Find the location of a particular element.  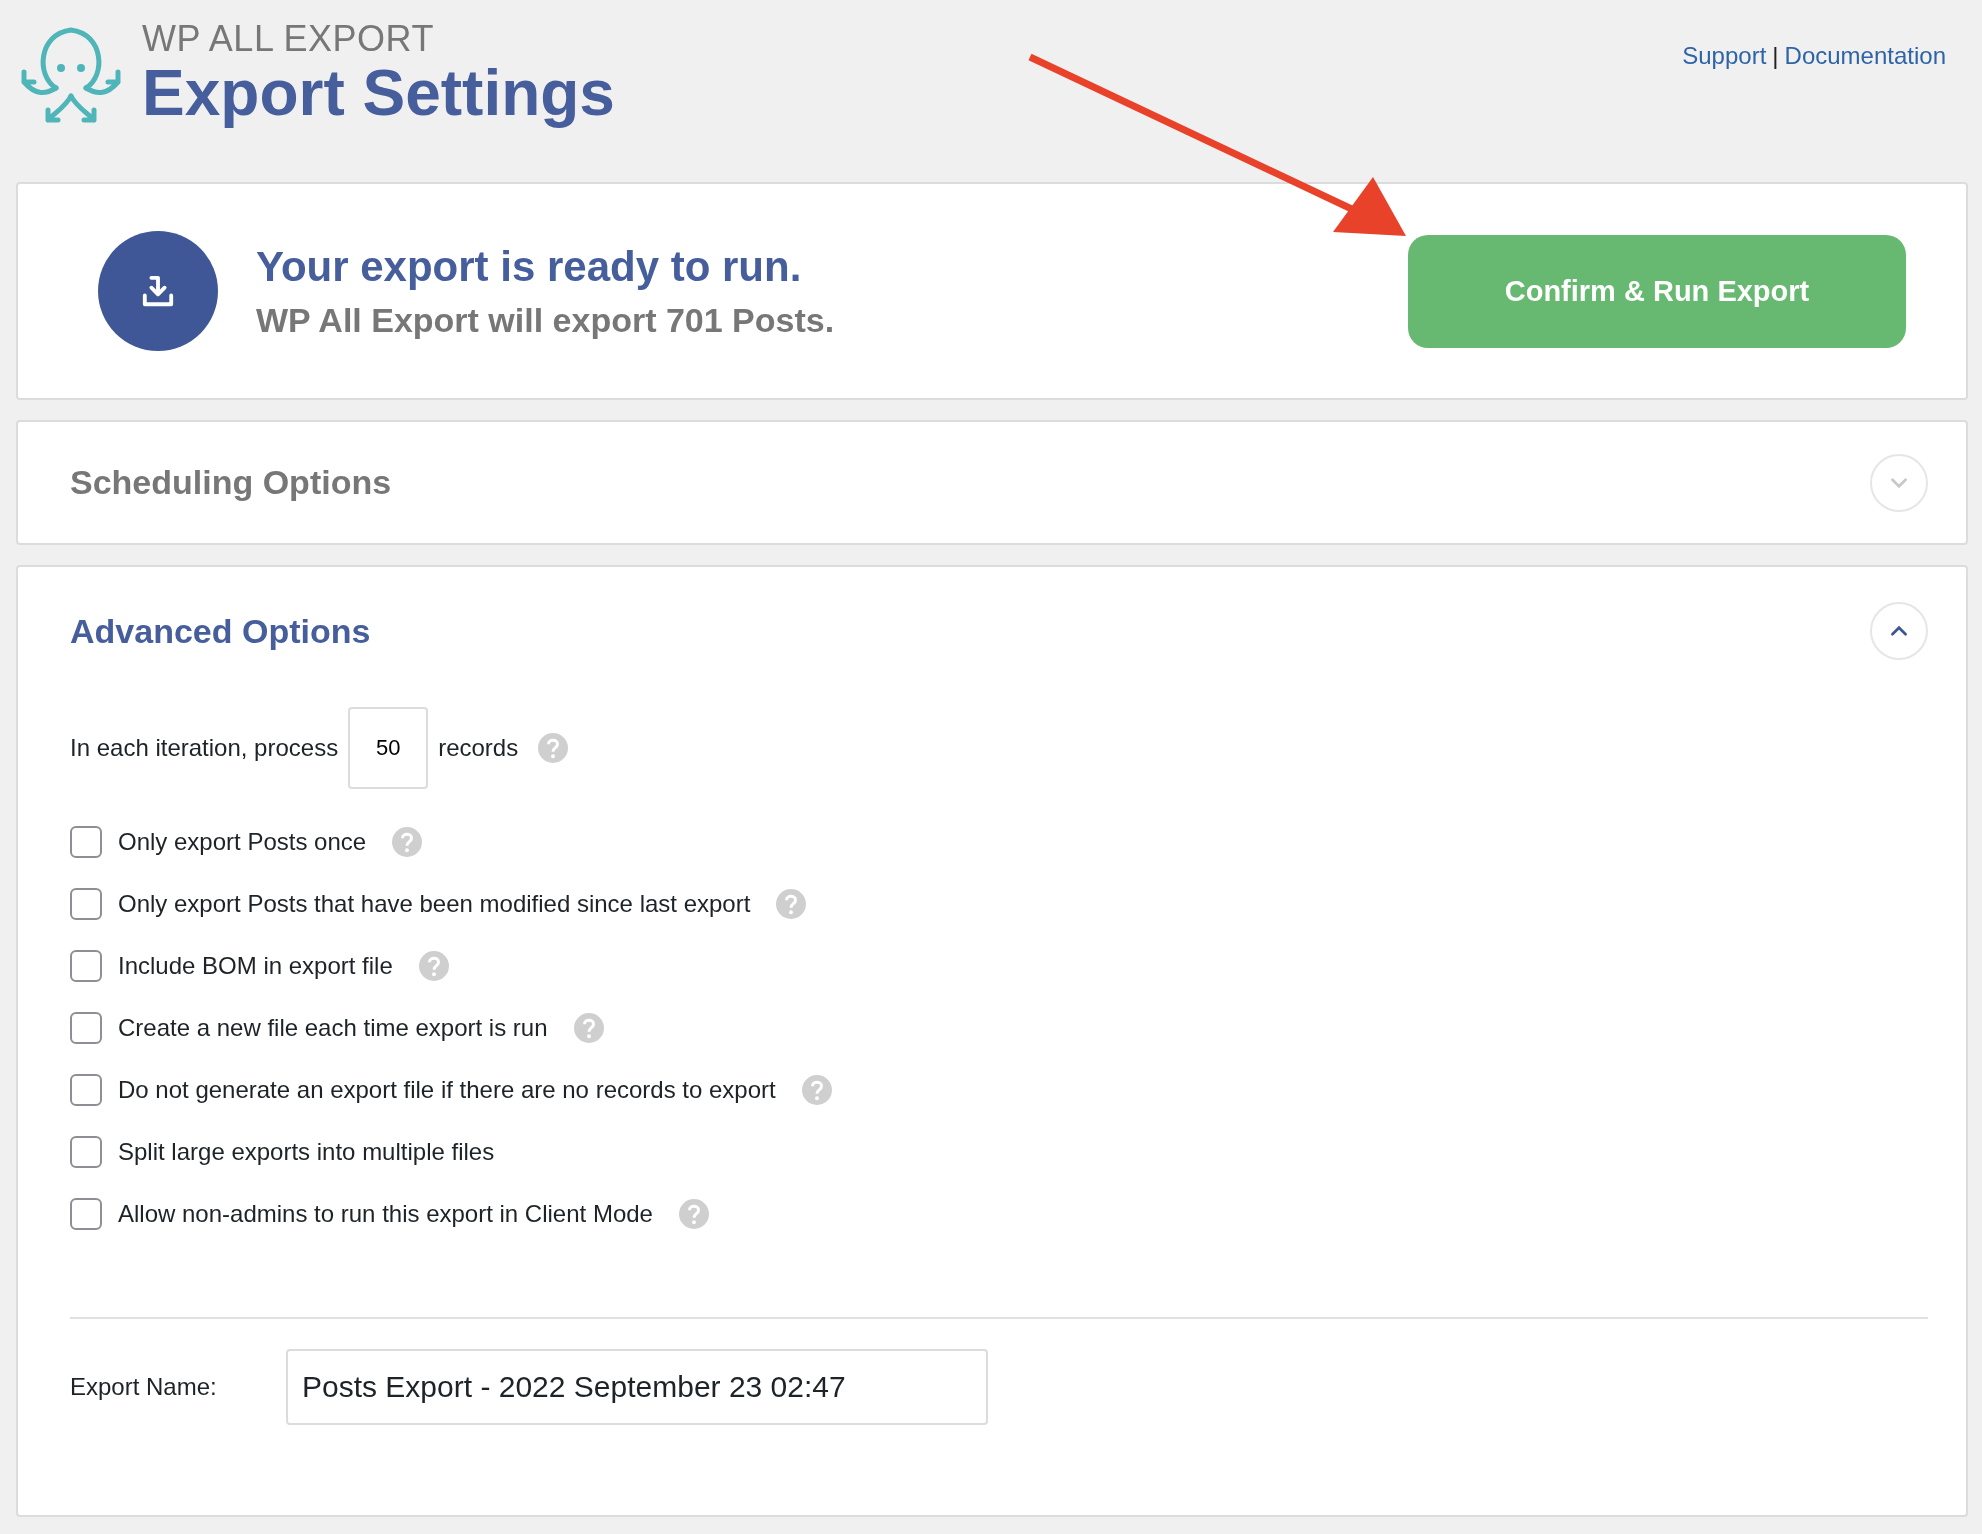

option-label: Include BOM in export file is located at coordinates (255, 966).